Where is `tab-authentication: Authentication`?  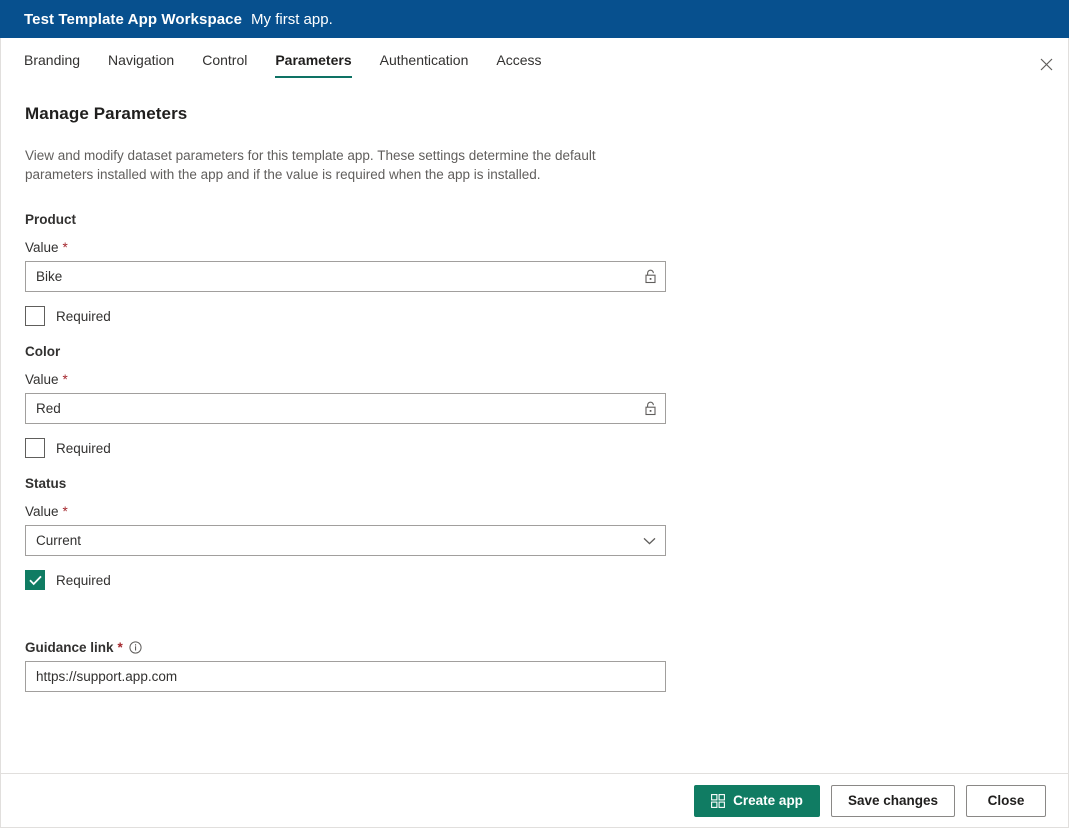 tab-authentication: Authentication is located at coordinates (424, 65).